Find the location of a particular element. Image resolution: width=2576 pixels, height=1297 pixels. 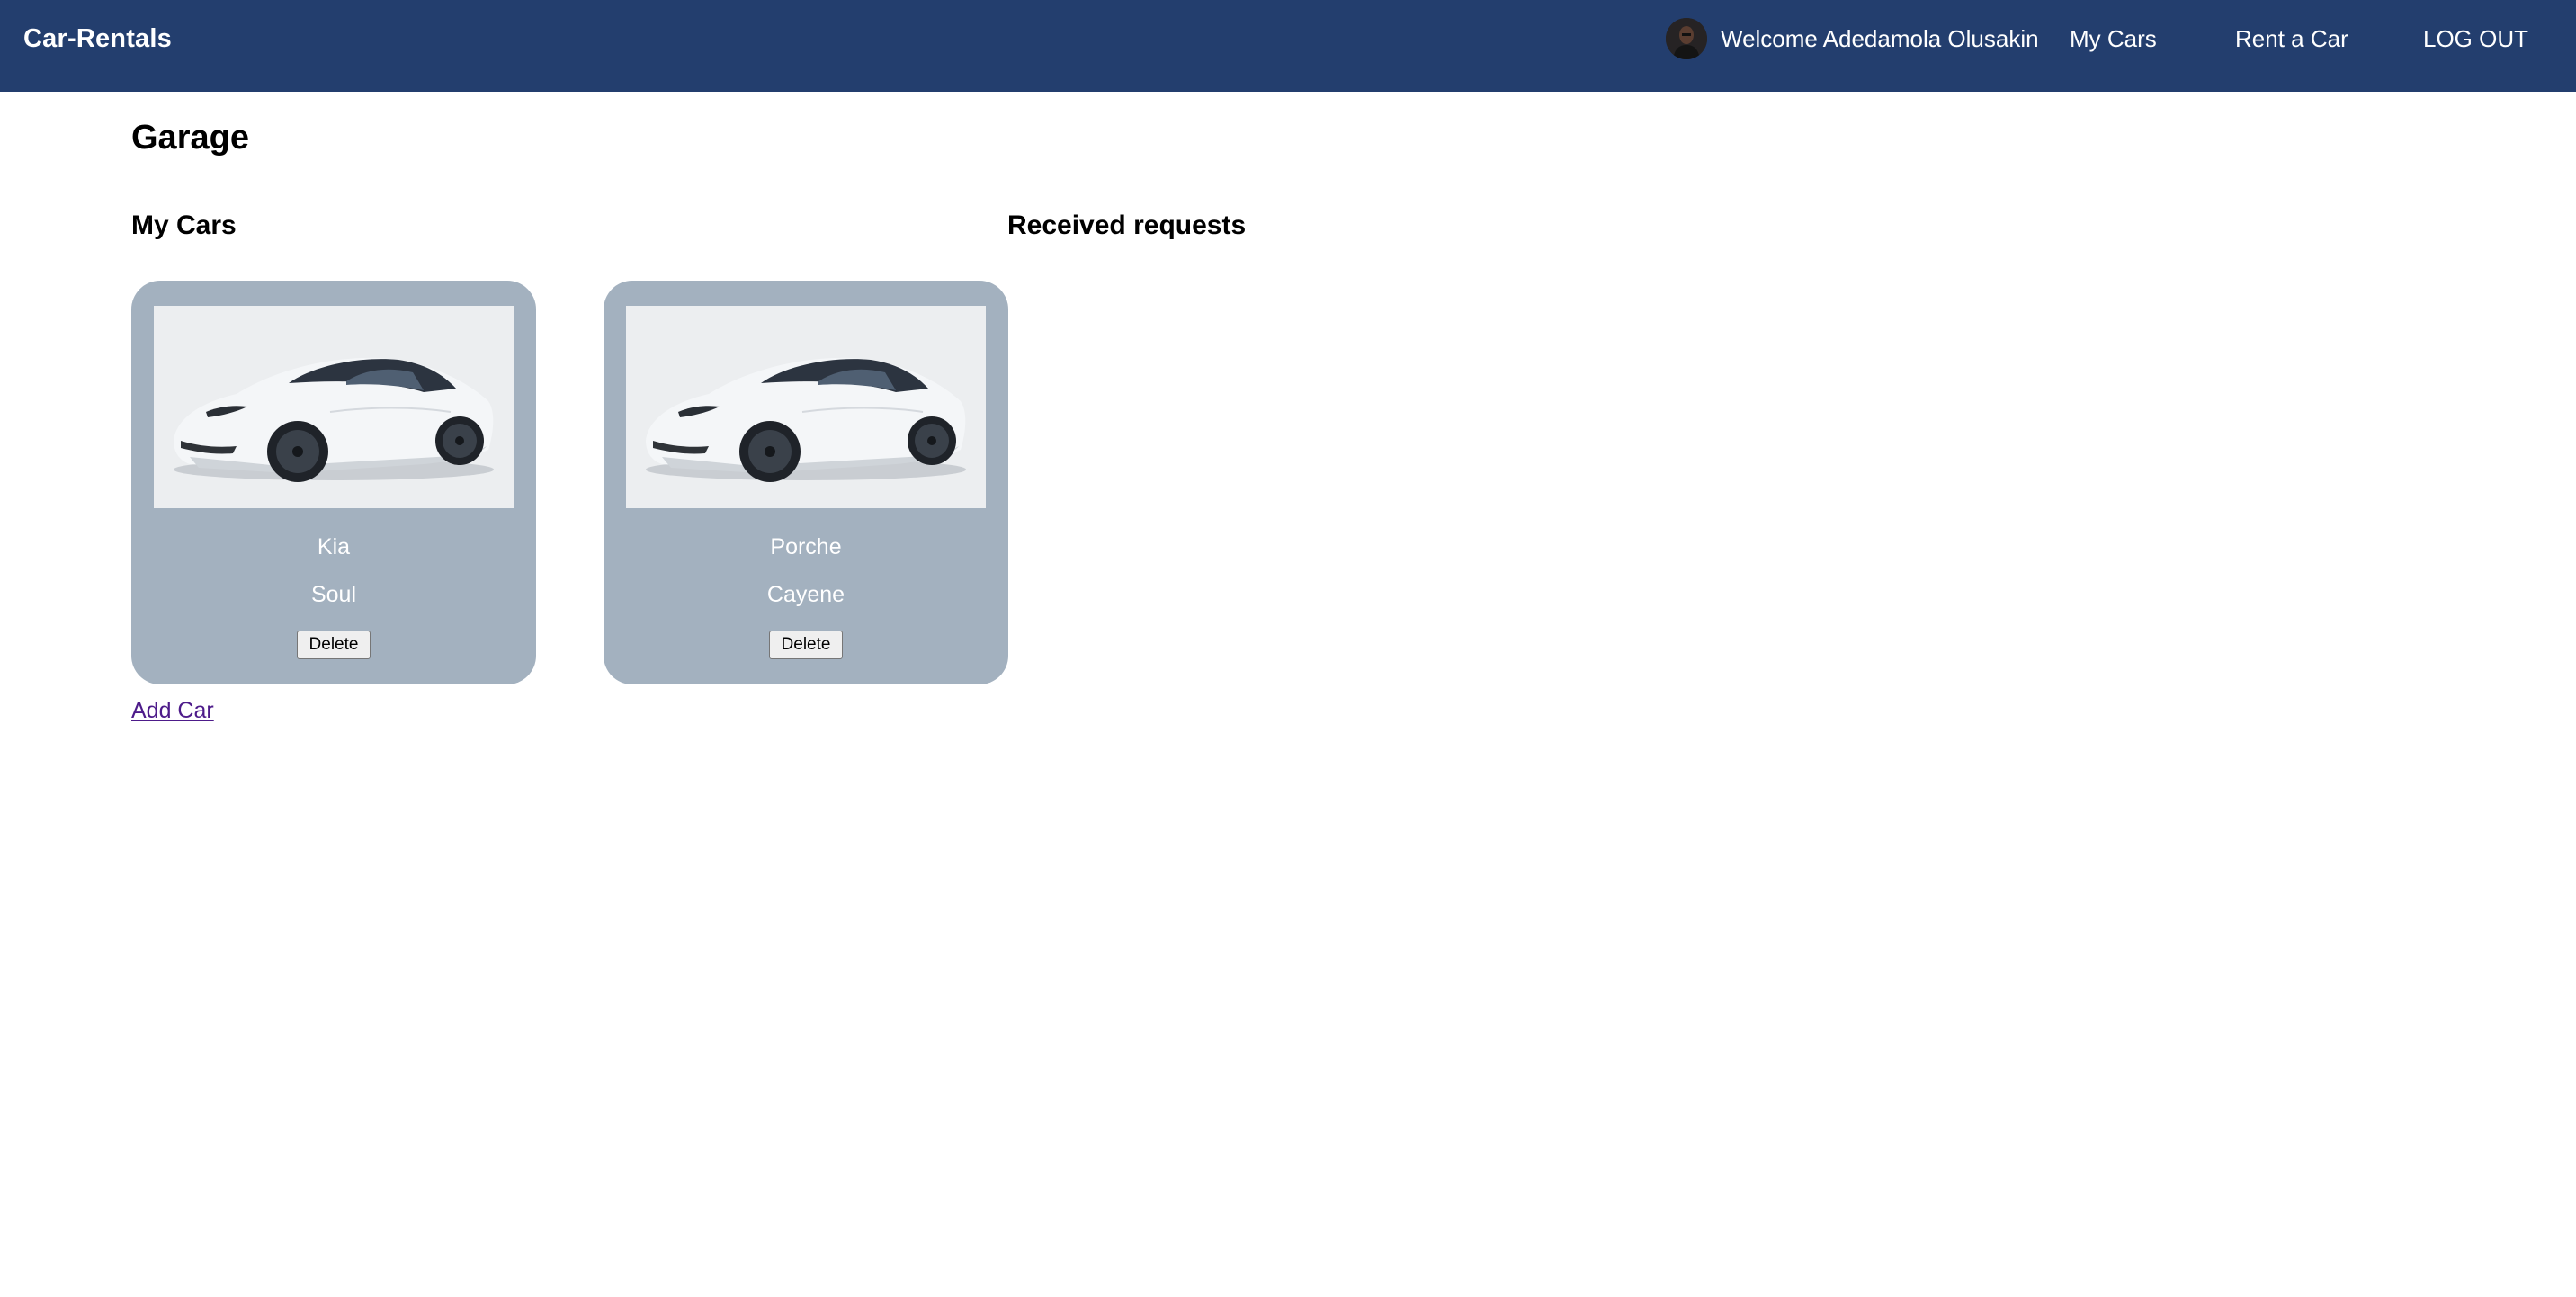

car-model: Soul is located at coordinates (333, 594).